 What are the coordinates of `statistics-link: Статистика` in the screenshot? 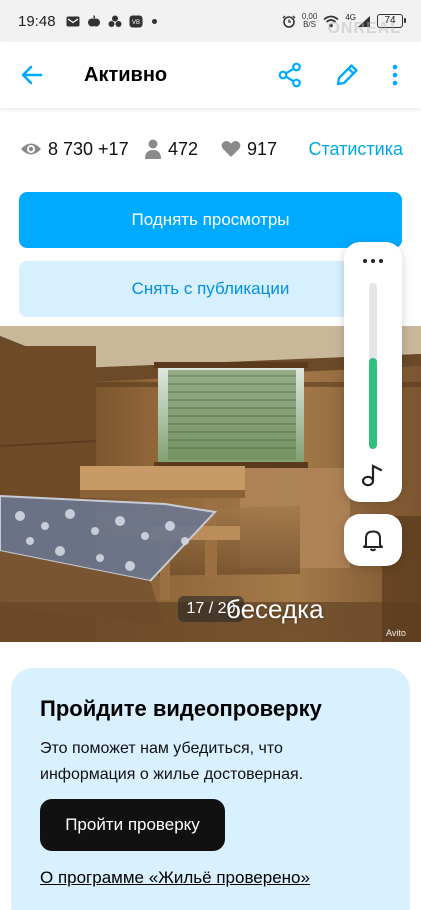 It's located at (355, 149).